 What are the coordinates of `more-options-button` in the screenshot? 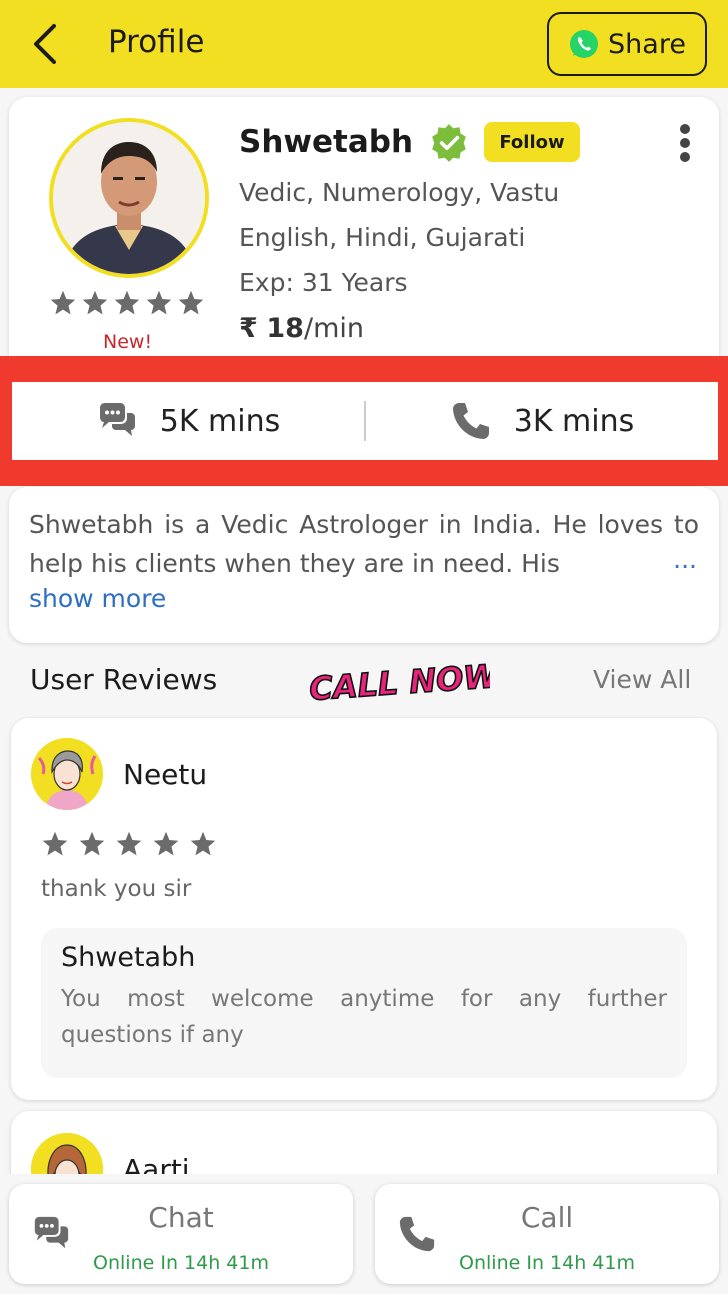 It's located at (685, 143).